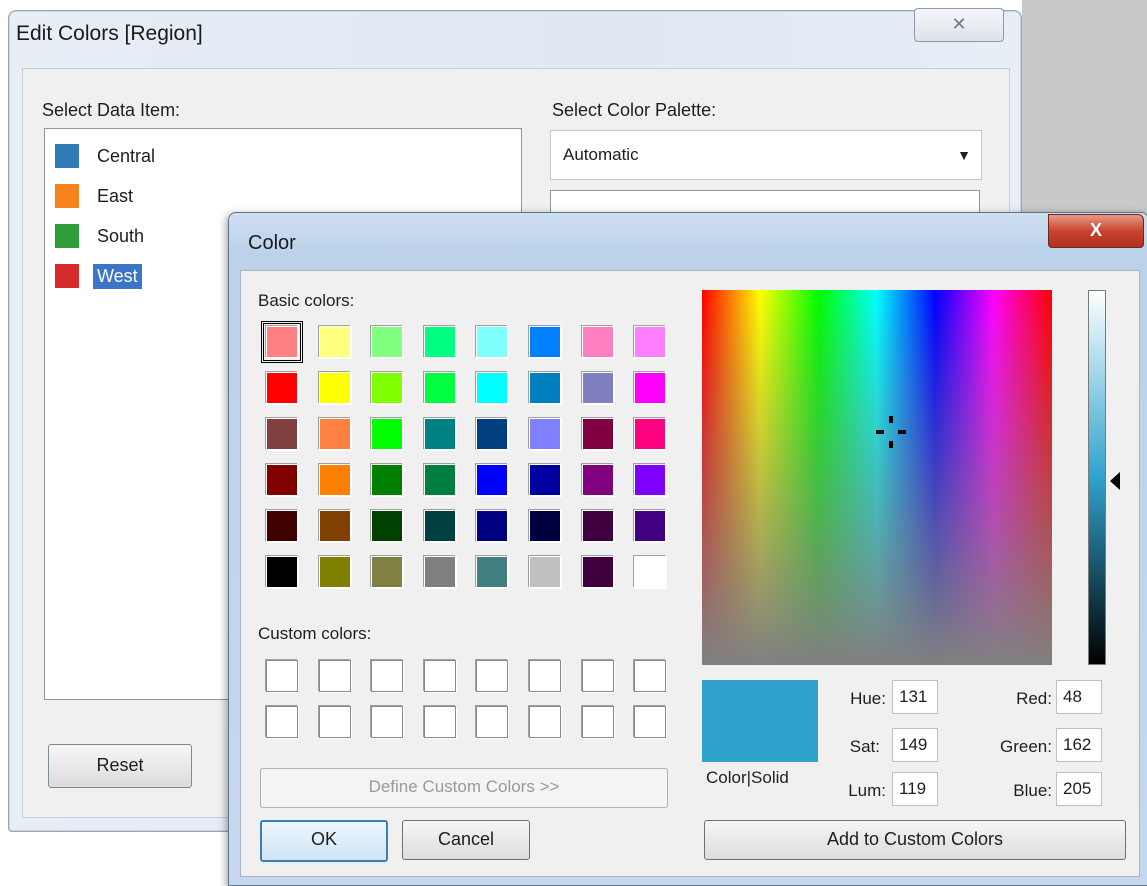  I want to click on hue-label: Hue:, so click(868, 698).